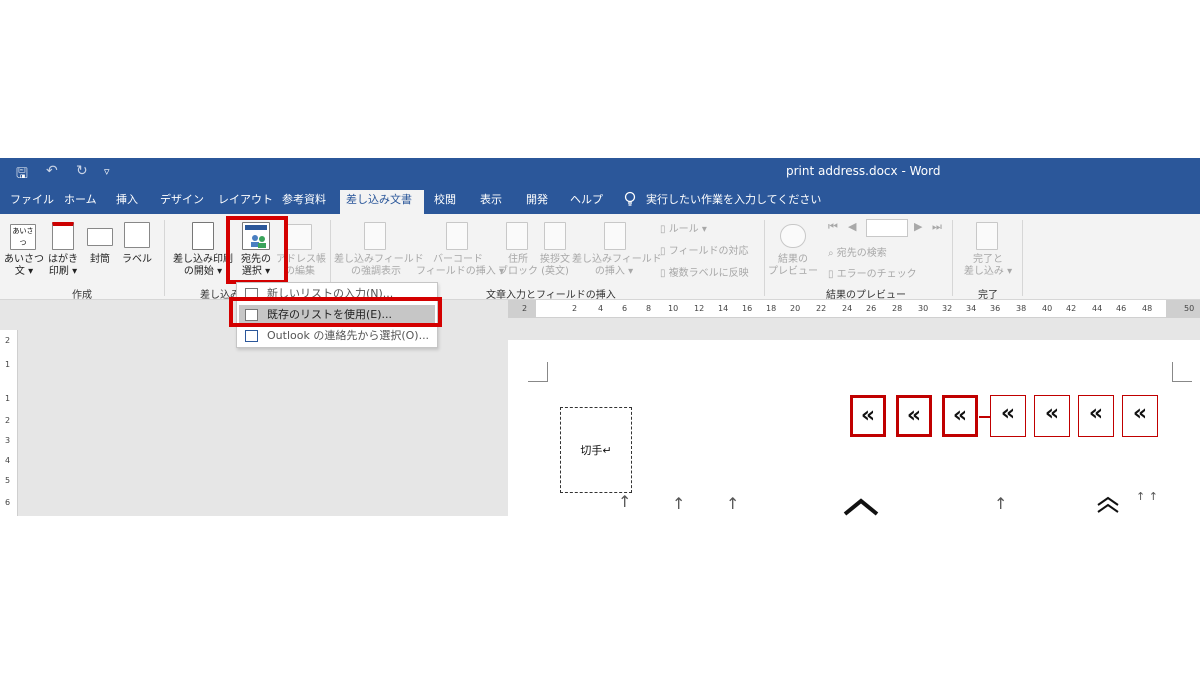 The width and height of the screenshot is (1200, 675). What do you see at coordinates (537, 202) in the screenshot?
I see `tab-developer: 開発` at bounding box center [537, 202].